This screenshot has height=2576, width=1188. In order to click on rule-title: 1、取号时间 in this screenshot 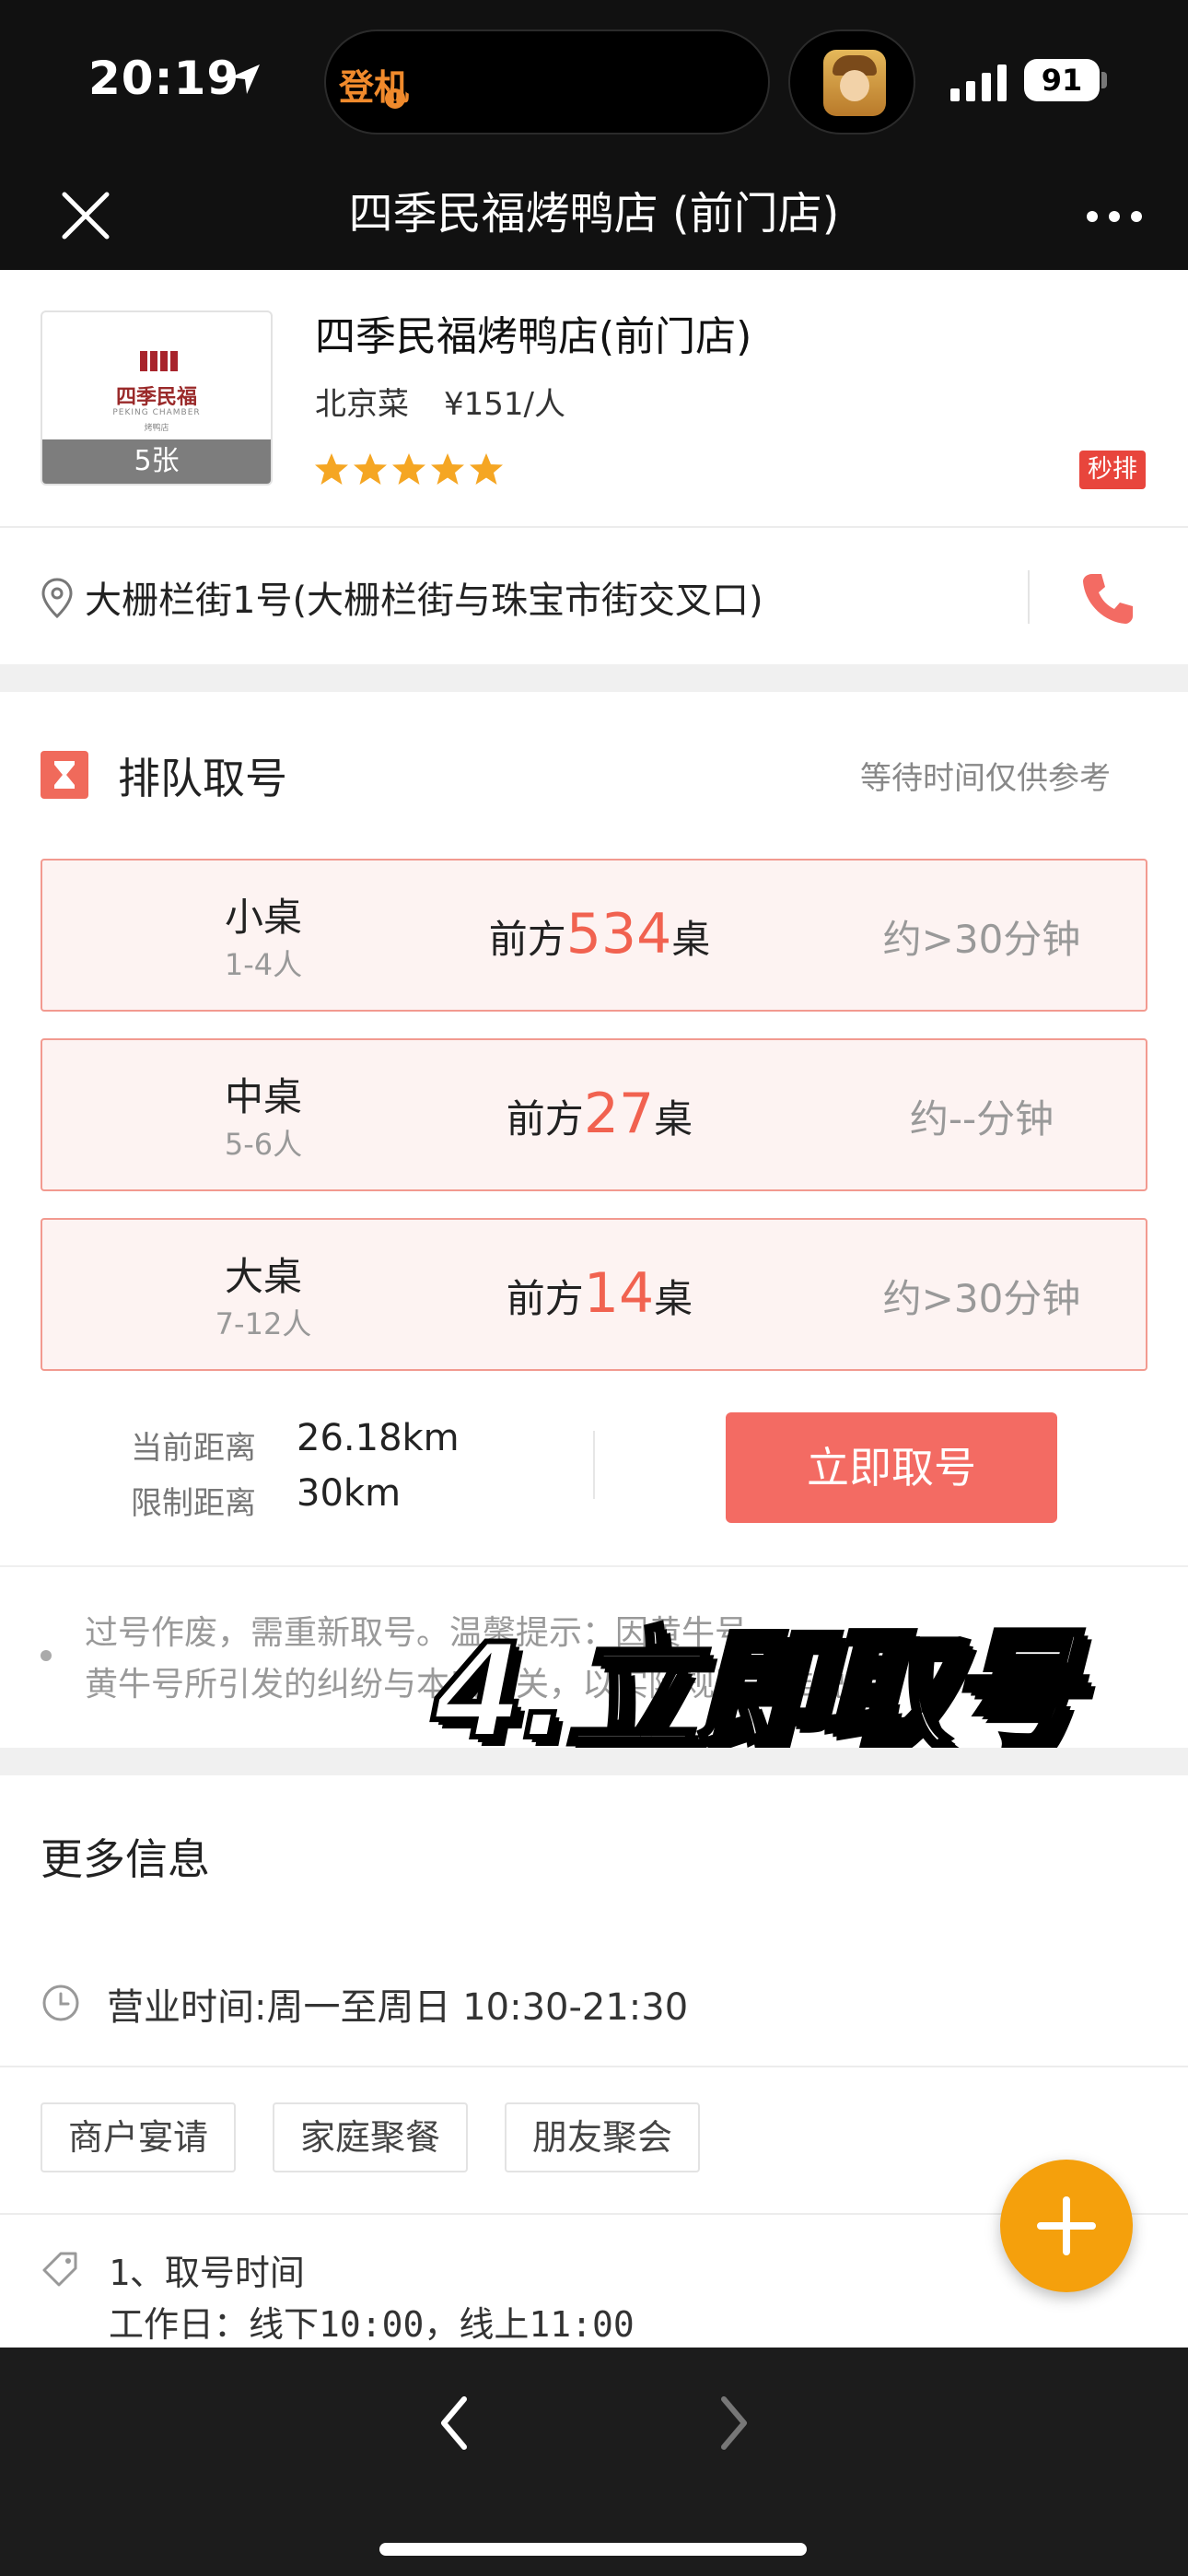, I will do `click(207, 2273)`.